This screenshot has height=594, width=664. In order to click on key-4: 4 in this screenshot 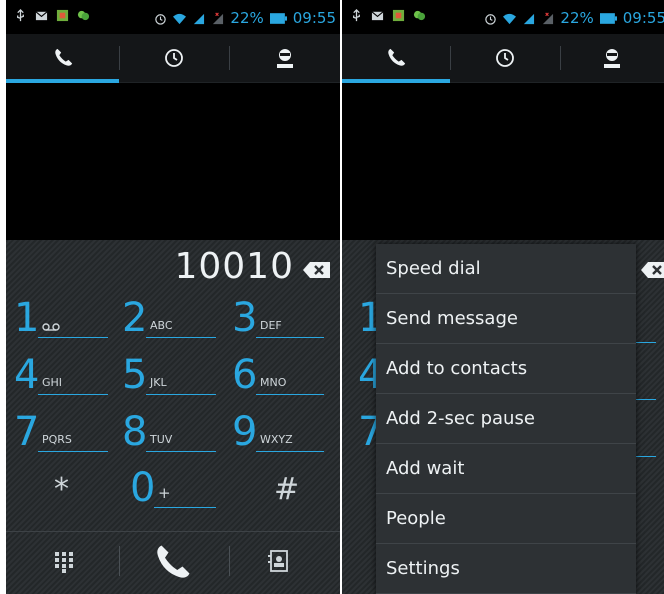, I will do `click(370, 377)`.